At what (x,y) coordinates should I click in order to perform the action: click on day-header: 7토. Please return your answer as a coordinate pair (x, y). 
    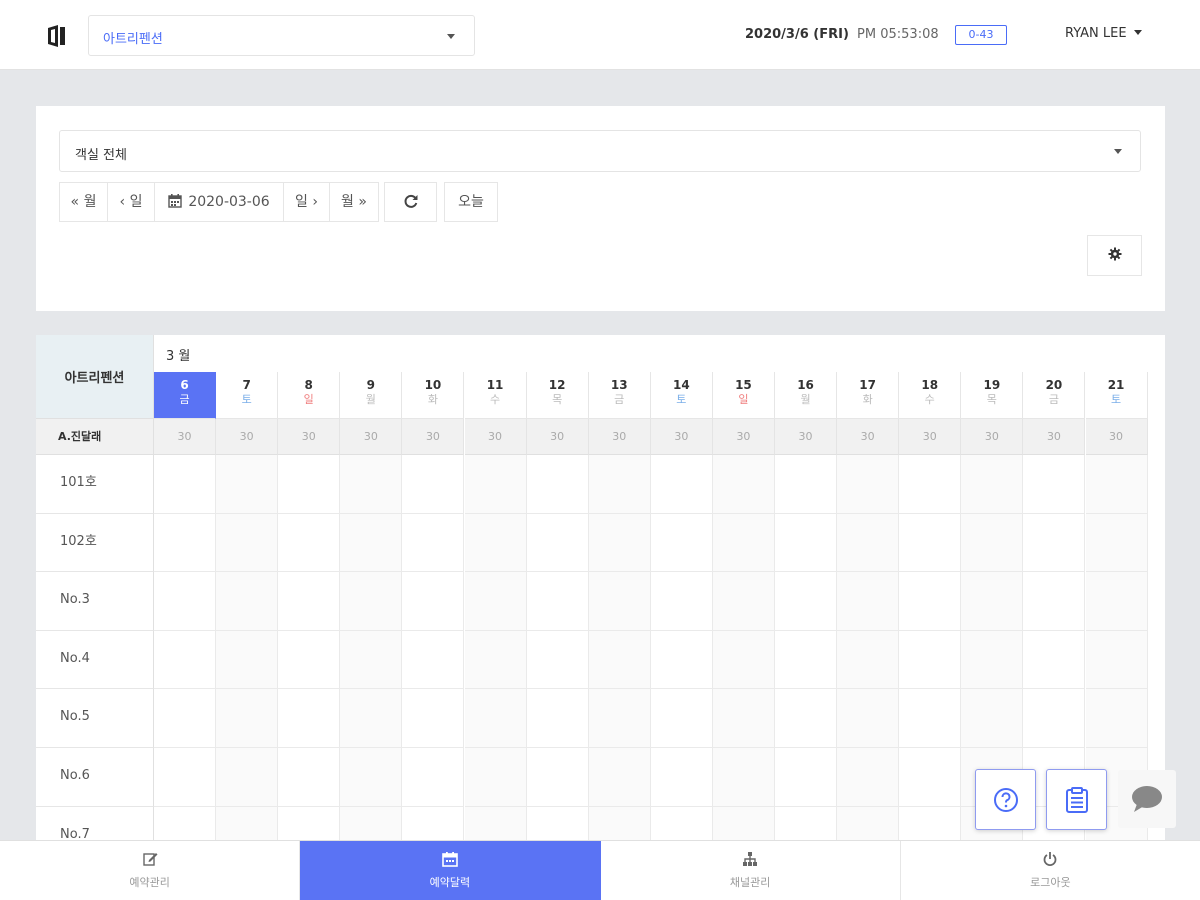
    Looking at the image, I should click on (247, 395).